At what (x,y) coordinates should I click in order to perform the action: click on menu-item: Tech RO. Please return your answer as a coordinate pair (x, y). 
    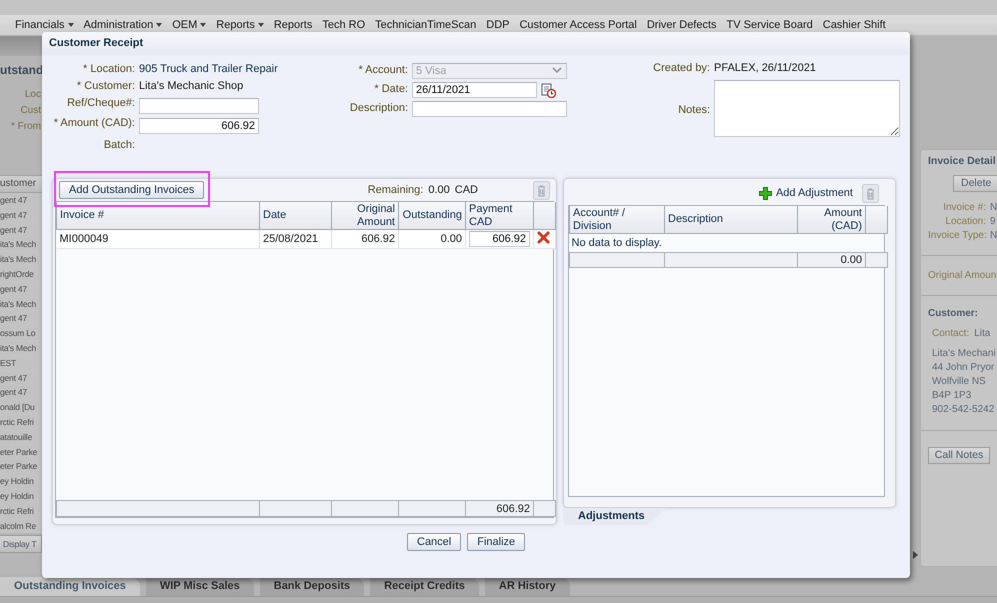
    Looking at the image, I should click on (344, 25).